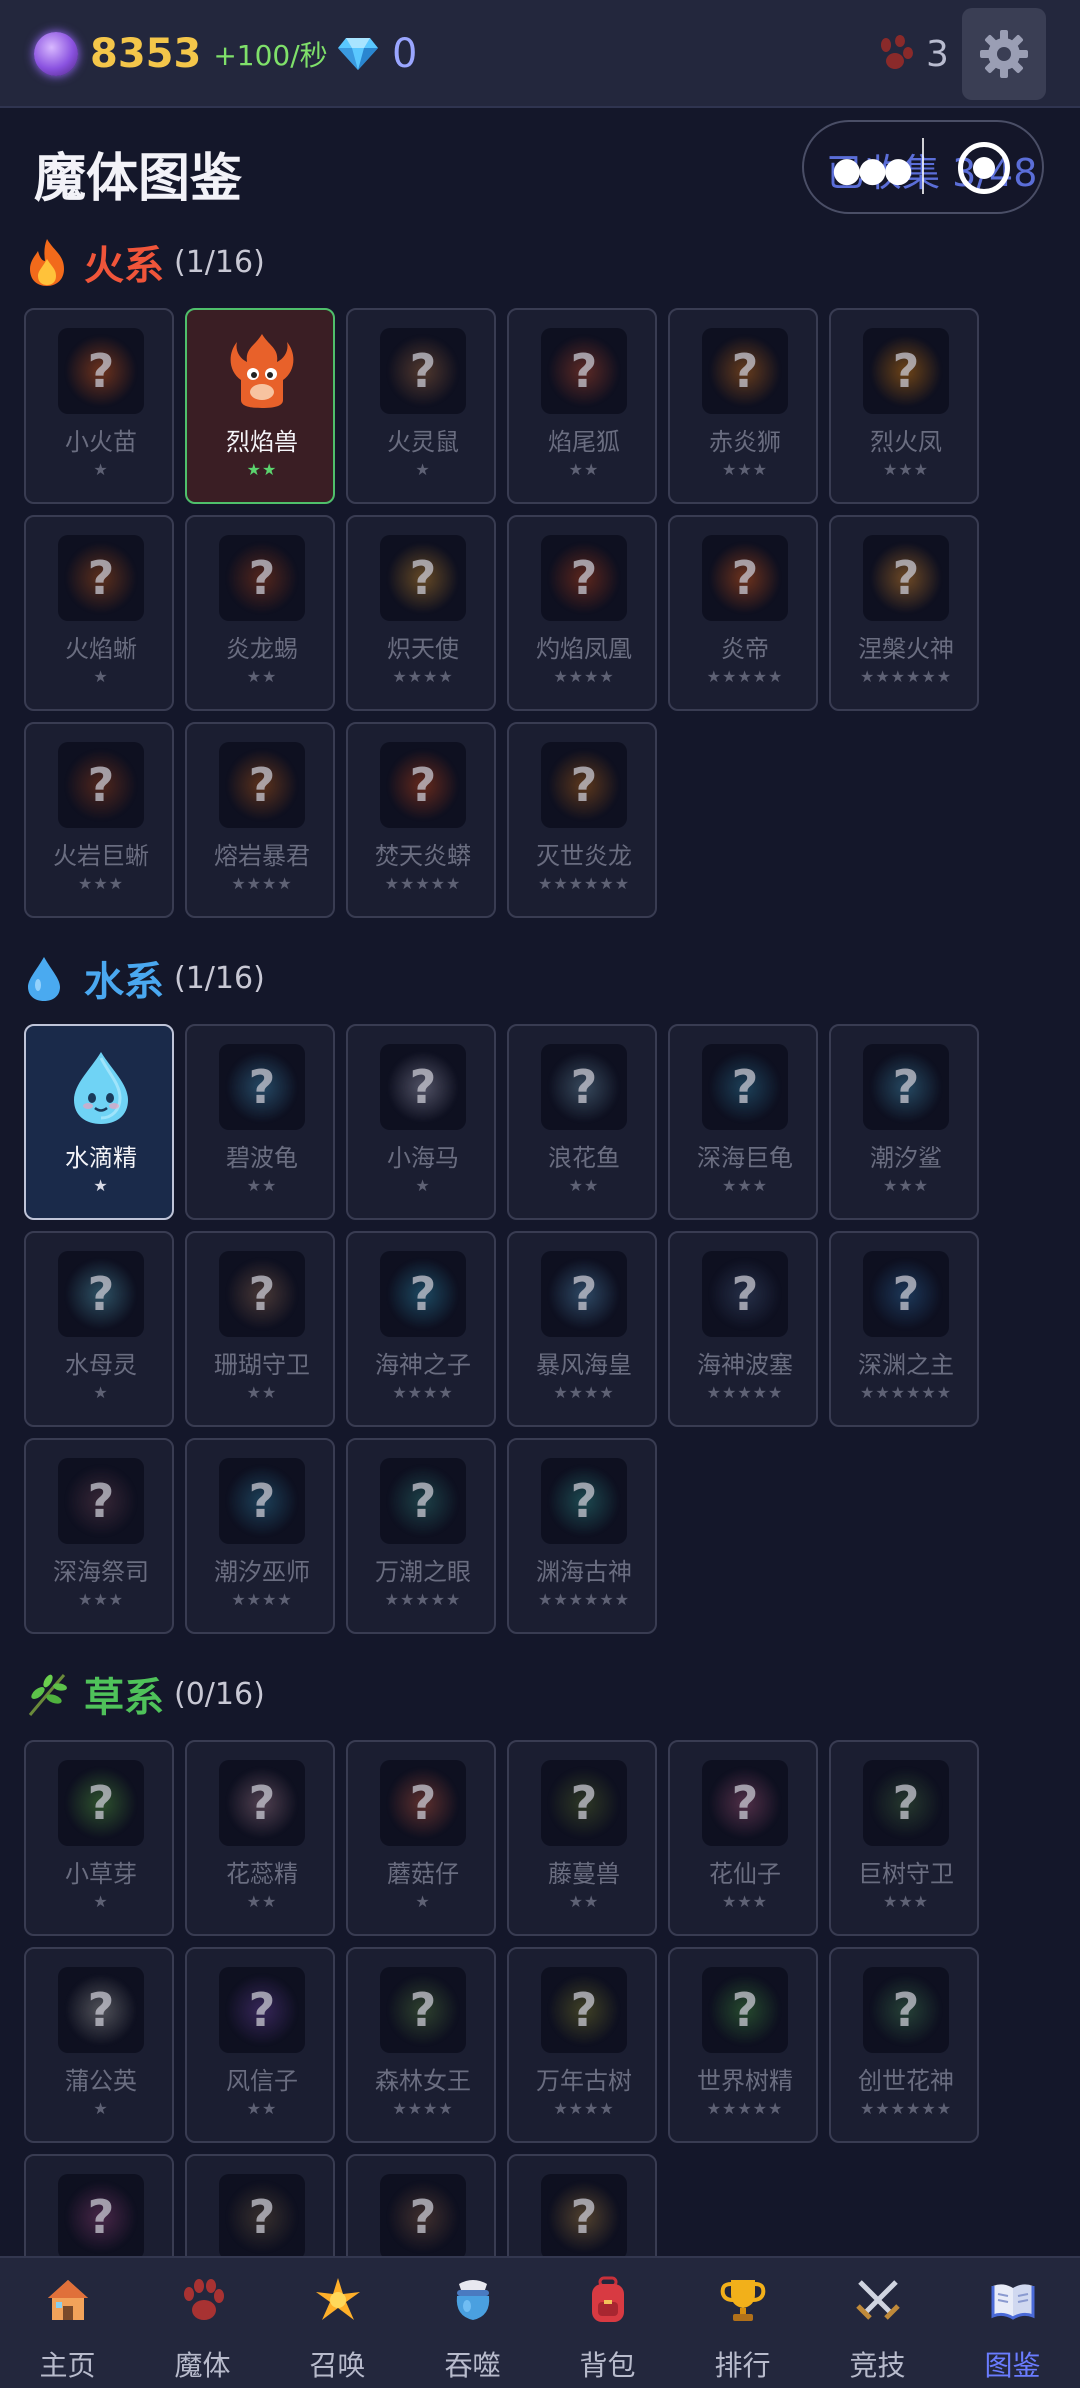 The width and height of the screenshot is (1080, 2388). I want to click on creature-name: 万潮之眼, so click(423, 1572).